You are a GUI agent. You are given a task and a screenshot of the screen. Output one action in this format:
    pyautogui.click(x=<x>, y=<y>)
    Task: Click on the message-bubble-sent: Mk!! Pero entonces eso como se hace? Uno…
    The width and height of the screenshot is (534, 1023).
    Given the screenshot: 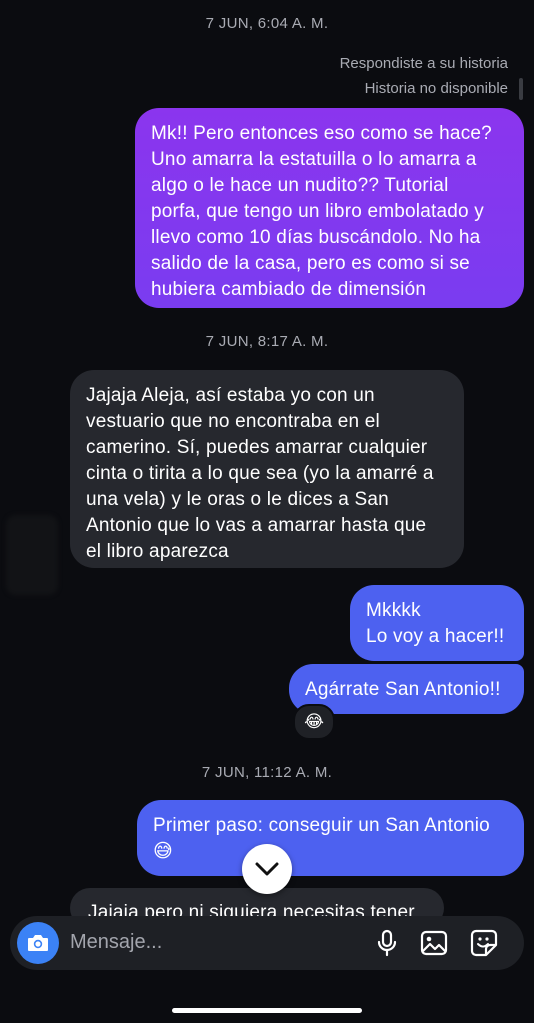 What is the action you would take?
    pyautogui.click(x=329, y=208)
    